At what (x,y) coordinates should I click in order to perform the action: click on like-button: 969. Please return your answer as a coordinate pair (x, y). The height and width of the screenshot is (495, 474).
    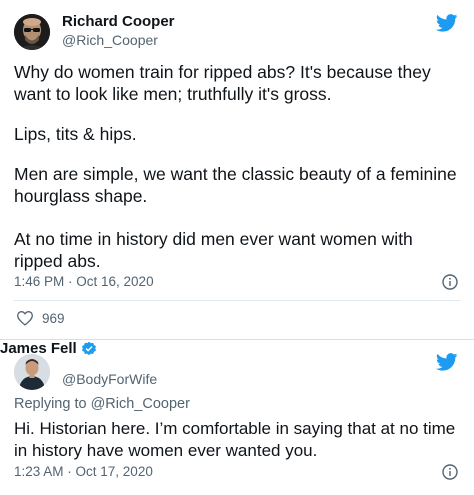
    Looking at the image, I should click on (40, 318).